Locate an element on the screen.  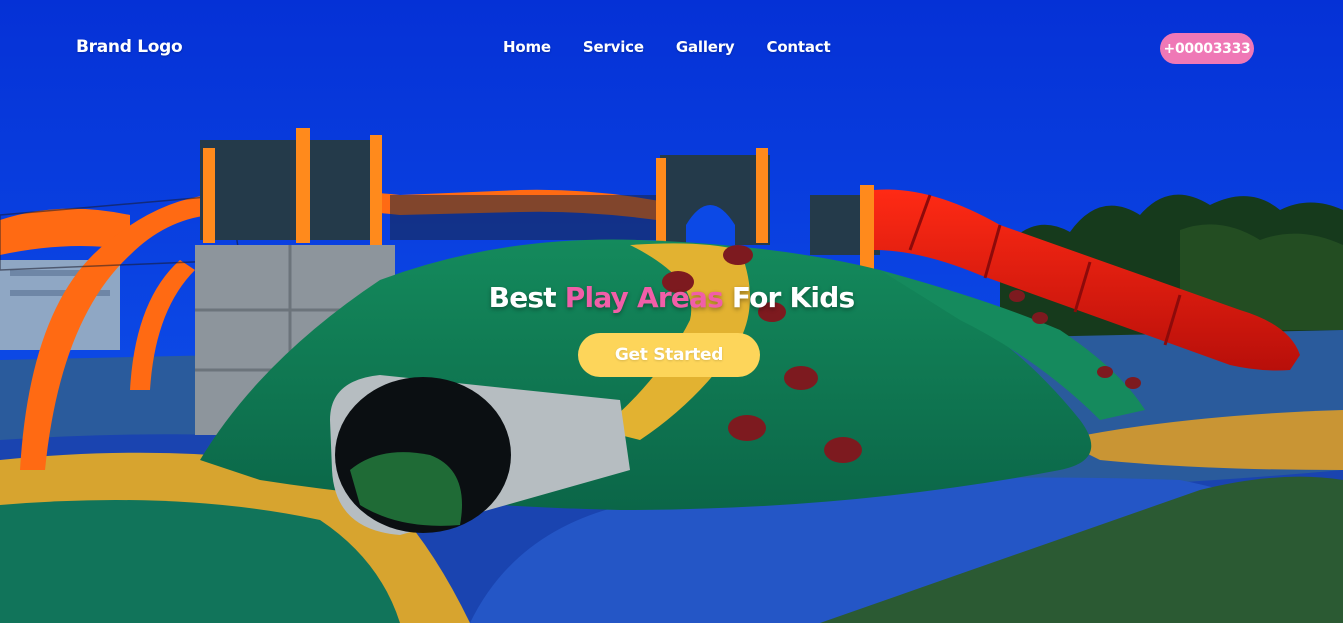
nav-link-contact: Contact is located at coordinates (799, 47).